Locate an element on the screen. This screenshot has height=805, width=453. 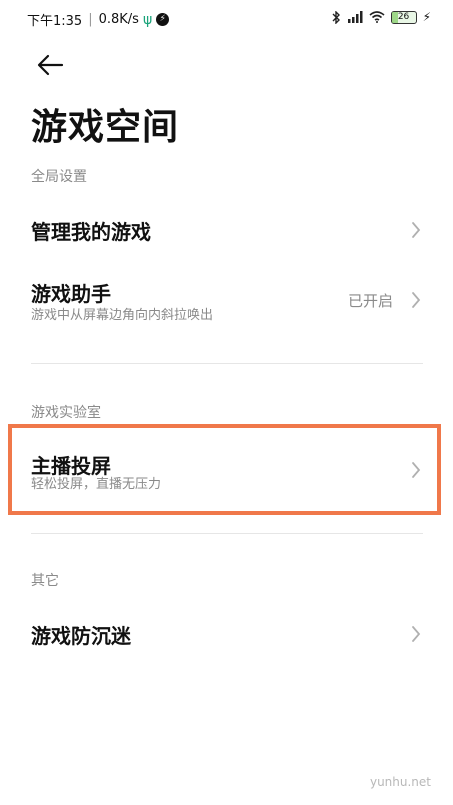
battery-icon: 26 is located at coordinates (403, 17).